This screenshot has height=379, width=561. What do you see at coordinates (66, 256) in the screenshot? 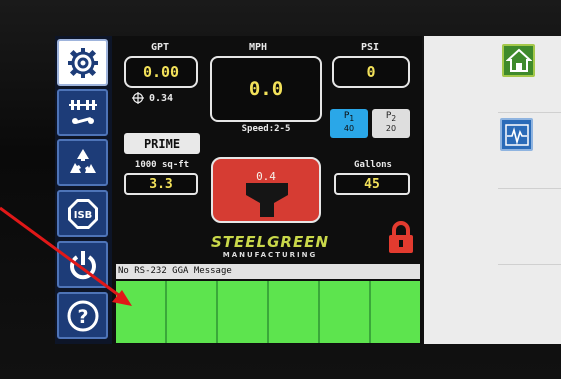
I see `annotation-arrow` at bounding box center [66, 256].